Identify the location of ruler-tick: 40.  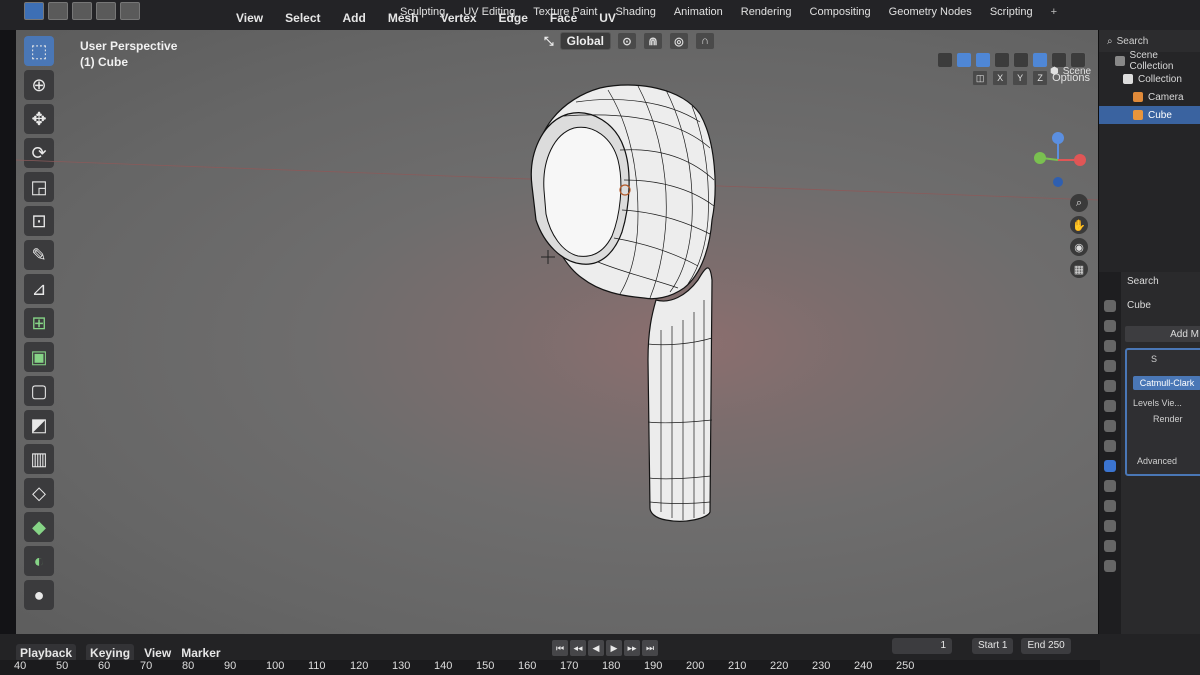
(20, 666).